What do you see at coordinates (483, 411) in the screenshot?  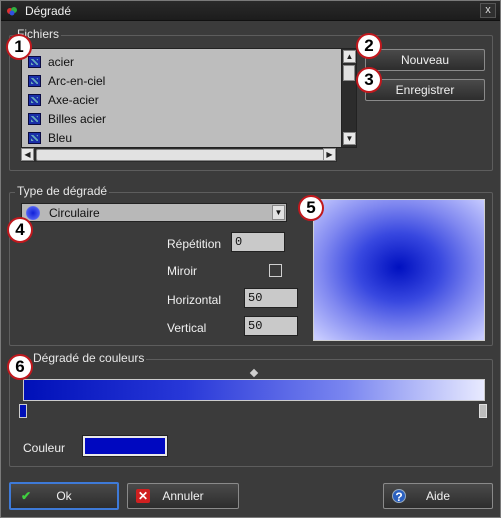 I see `end-color-stop` at bounding box center [483, 411].